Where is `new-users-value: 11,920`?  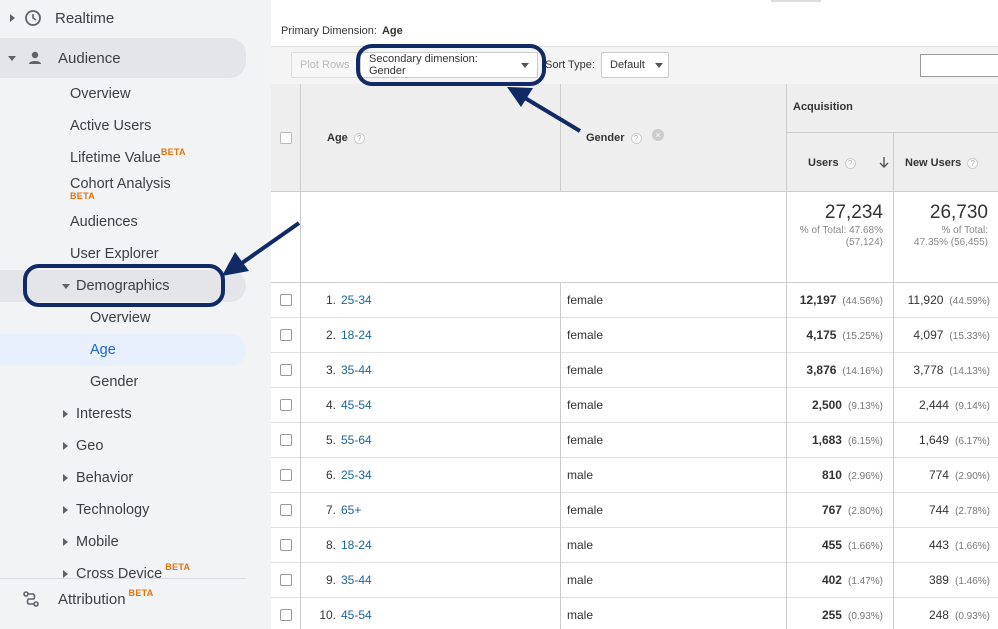
new-users-value: 11,920 is located at coordinates (925, 300).